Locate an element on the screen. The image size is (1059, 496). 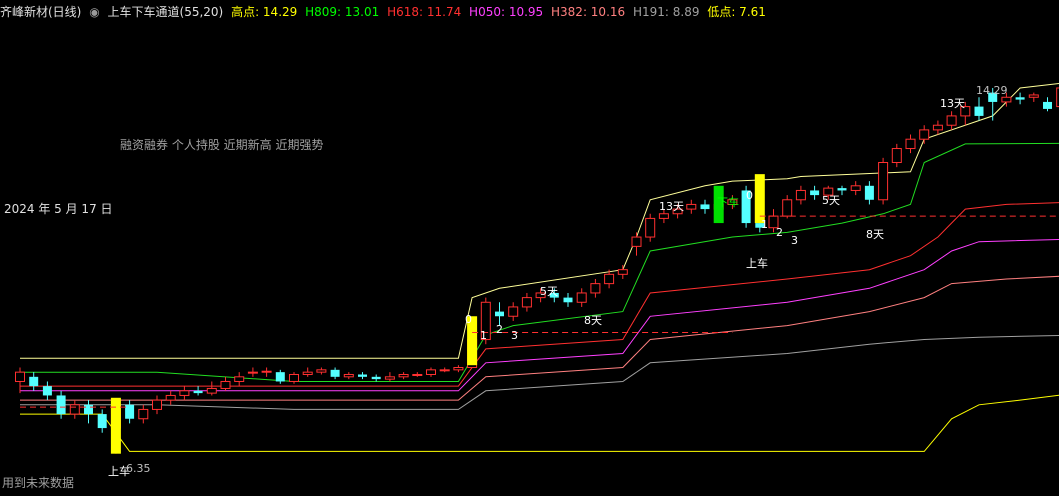
future-data-note: 用到未来数据 is located at coordinates (38, 483).